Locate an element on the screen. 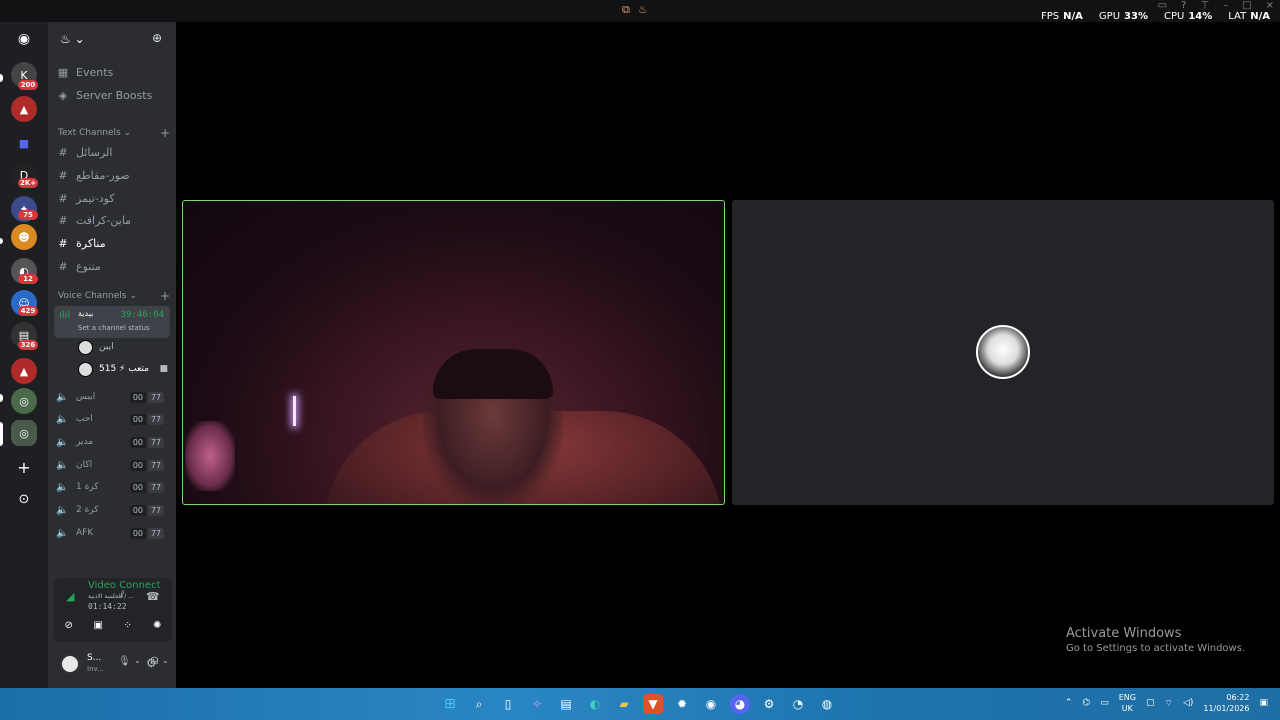  voice-channel: 🔈 2 كرة 00 77 is located at coordinates (113, 510).